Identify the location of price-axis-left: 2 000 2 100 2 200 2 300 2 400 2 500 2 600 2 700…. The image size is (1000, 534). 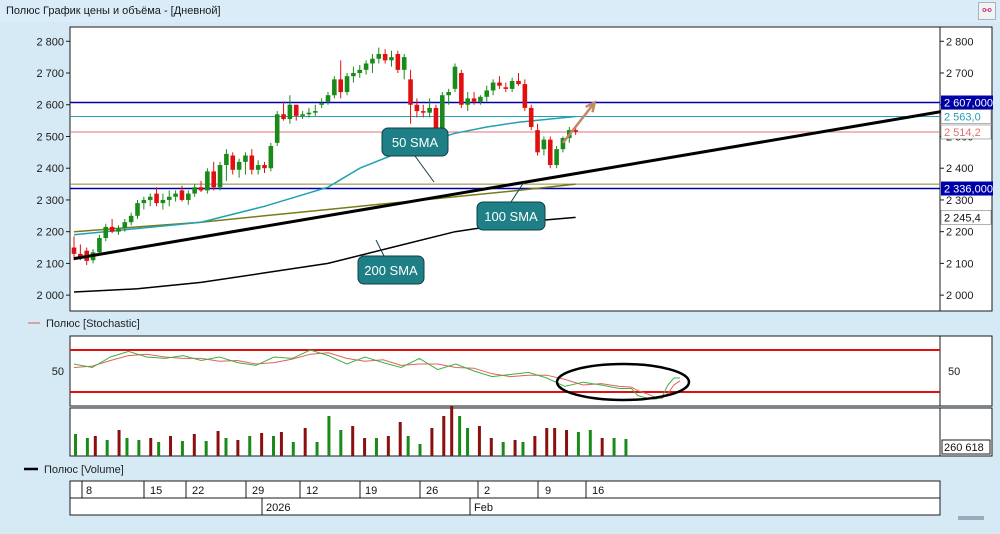
(53, 169).